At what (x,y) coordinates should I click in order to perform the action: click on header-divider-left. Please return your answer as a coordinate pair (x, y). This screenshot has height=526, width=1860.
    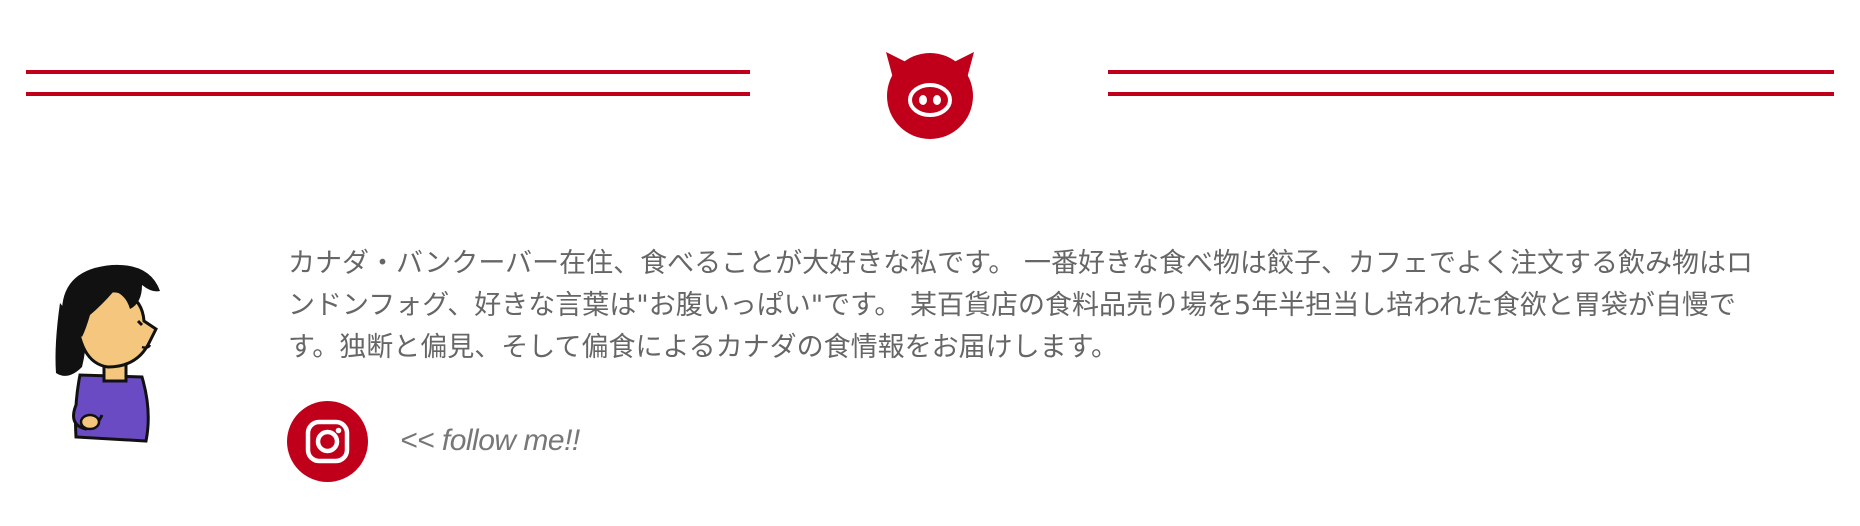
    Looking at the image, I should click on (388, 83).